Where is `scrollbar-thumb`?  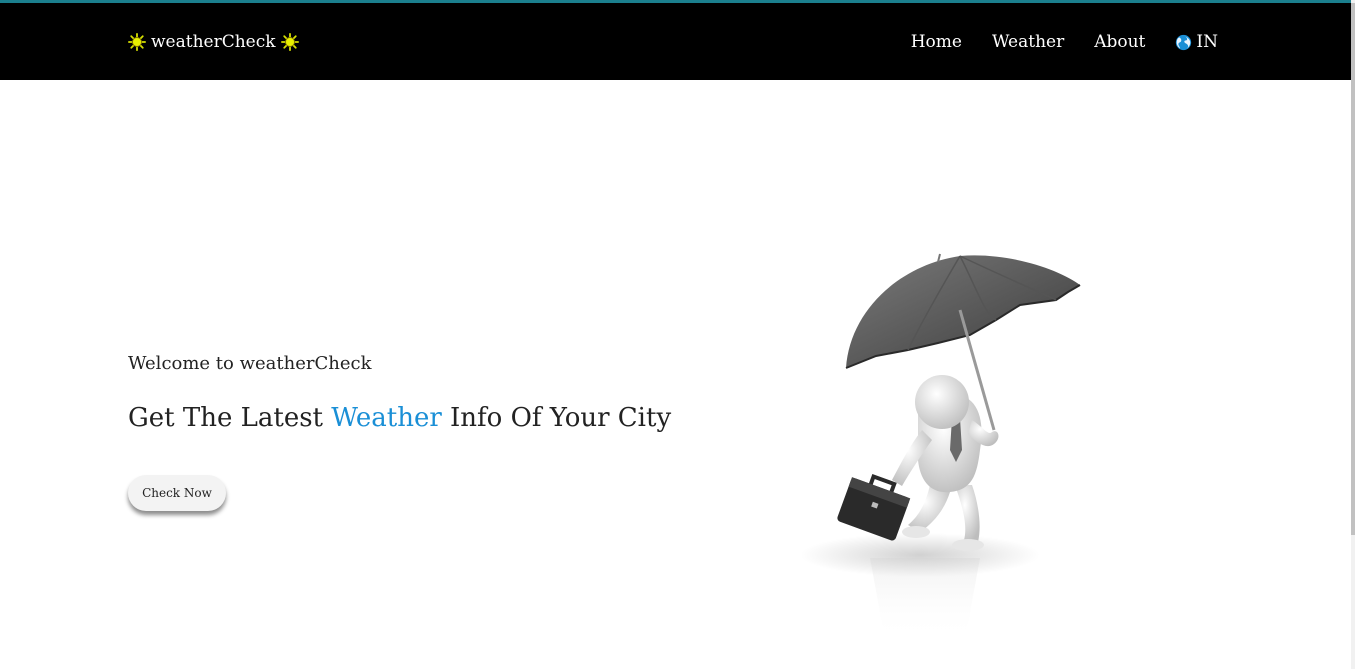
scrollbar-thumb is located at coordinates (1353, 269).